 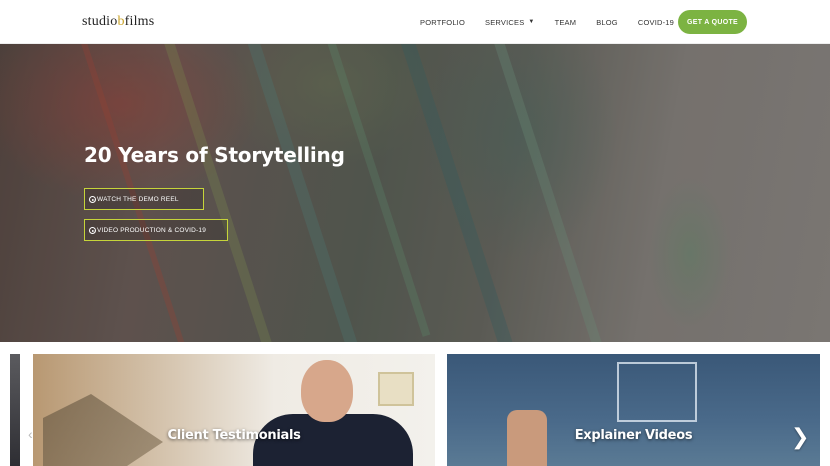 I want to click on main-nav: PORTFOLIO SERVICES ▼ TEAM BLOG COVID-19, so click(x=557, y=22).